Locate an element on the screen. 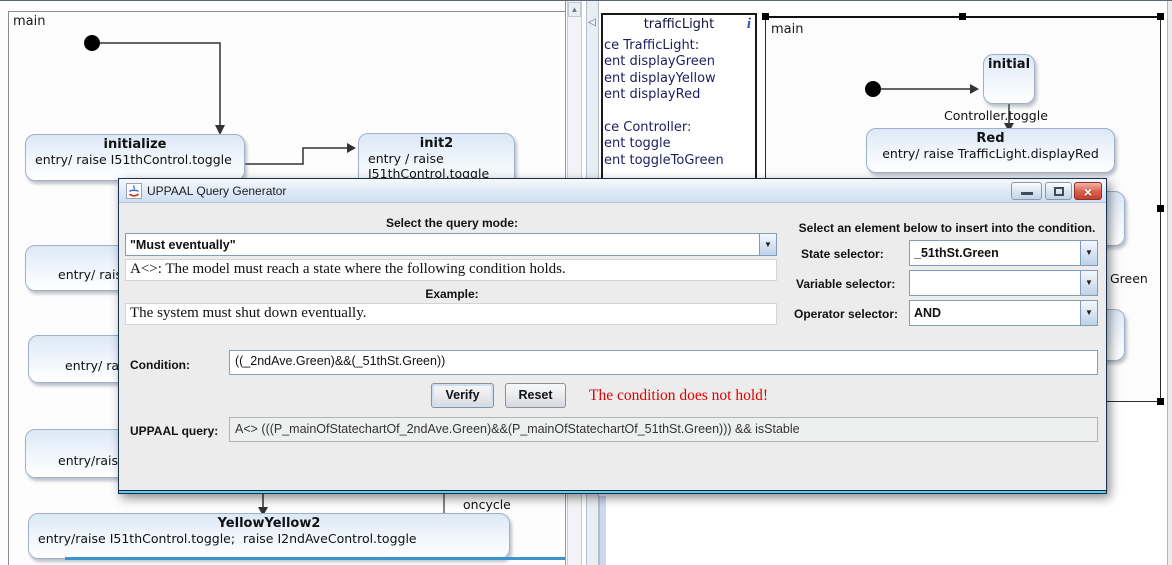 The height and width of the screenshot is (565, 1172). java-icon is located at coordinates (134, 191).